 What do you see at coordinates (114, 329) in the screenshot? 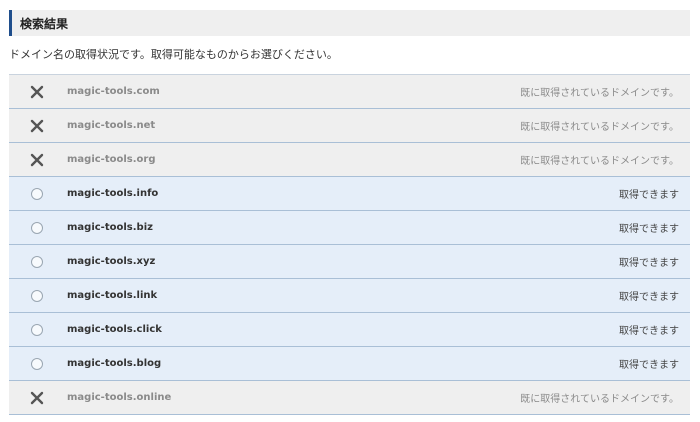
I see `domain-name: magic-tools.click` at bounding box center [114, 329].